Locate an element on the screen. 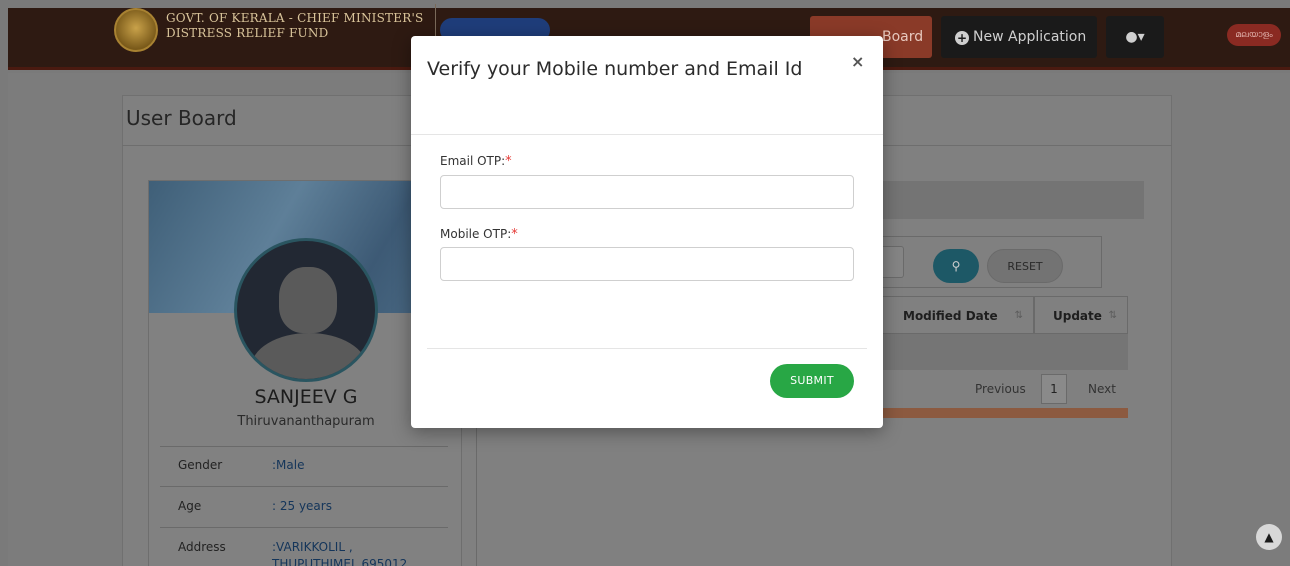 The width and height of the screenshot is (1290, 566). chevron-down-icon: ▾ is located at coordinates (1141, 37).